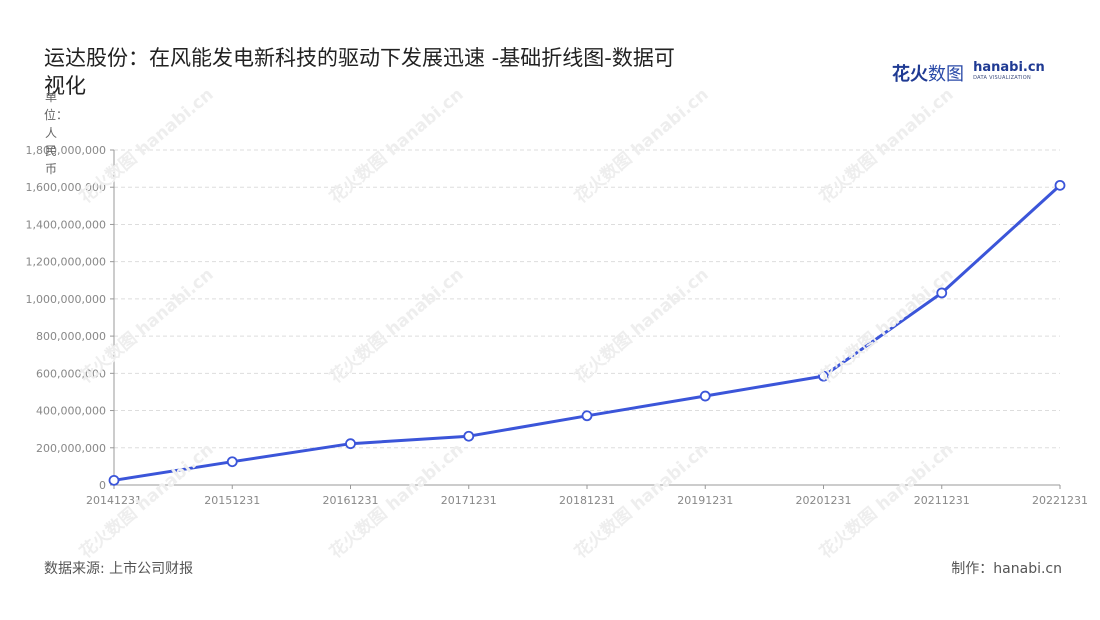 The width and height of the screenshot is (1100, 620). Describe the element at coordinates (351, 500) in the screenshot. I see `x-tick-label: 20161231` at that location.